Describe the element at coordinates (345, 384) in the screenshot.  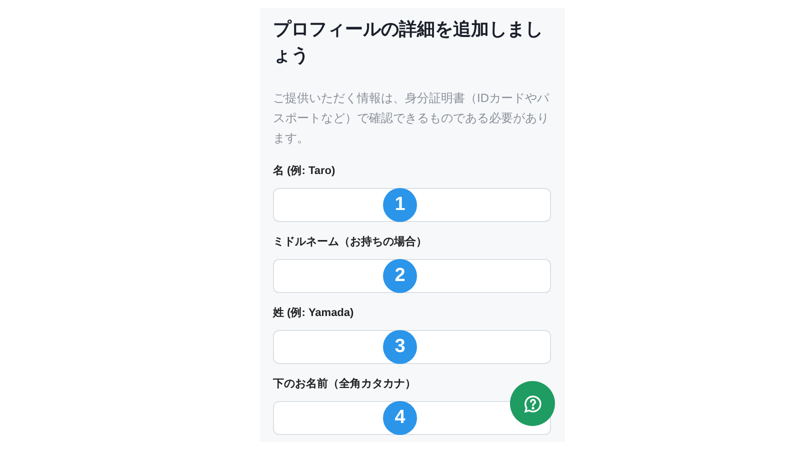
I see `field-label: 下のお名前（全角カタカナ）` at that location.